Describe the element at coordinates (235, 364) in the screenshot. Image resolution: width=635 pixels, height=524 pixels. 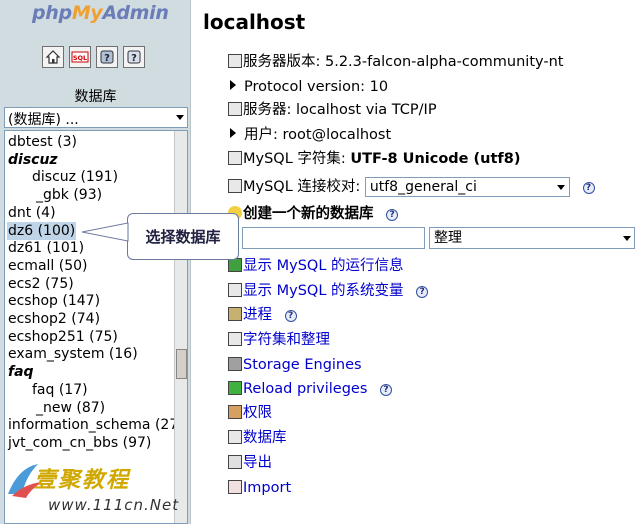
I see `engines-icon` at that location.